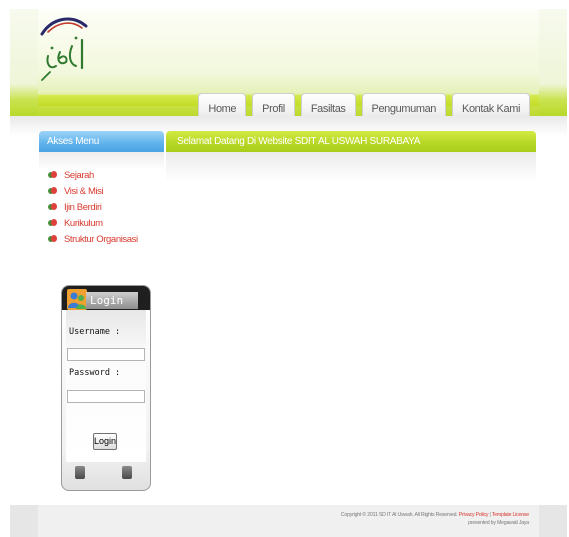 The width and height of the screenshot is (569, 537). What do you see at coordinates (474, 515) in the screenshot?
I see `privacy-policy-link: Privacy Policy` at bounding box center [474, 515].